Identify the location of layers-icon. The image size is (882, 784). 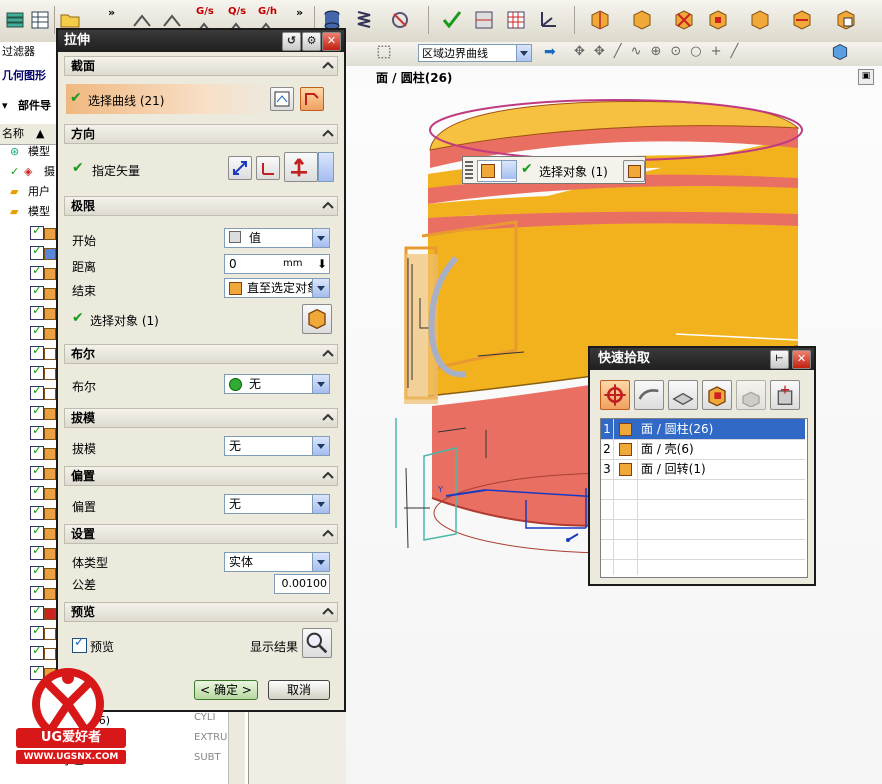
(16, 20).